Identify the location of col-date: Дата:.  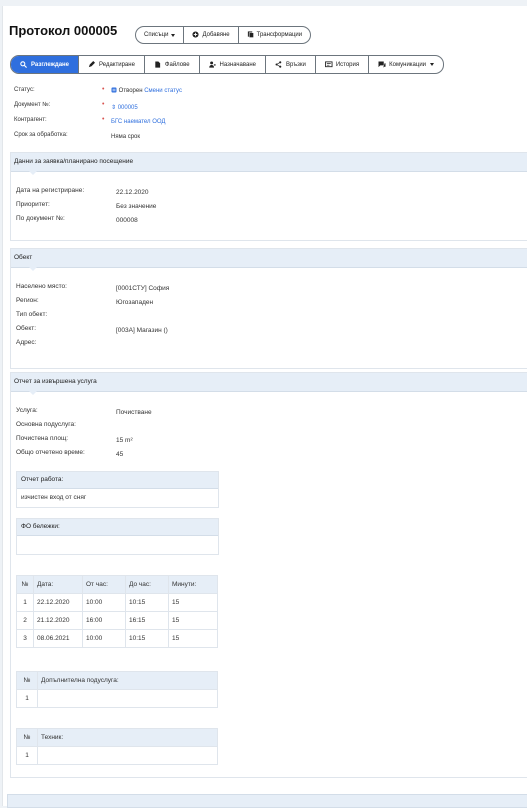
(58, 584).